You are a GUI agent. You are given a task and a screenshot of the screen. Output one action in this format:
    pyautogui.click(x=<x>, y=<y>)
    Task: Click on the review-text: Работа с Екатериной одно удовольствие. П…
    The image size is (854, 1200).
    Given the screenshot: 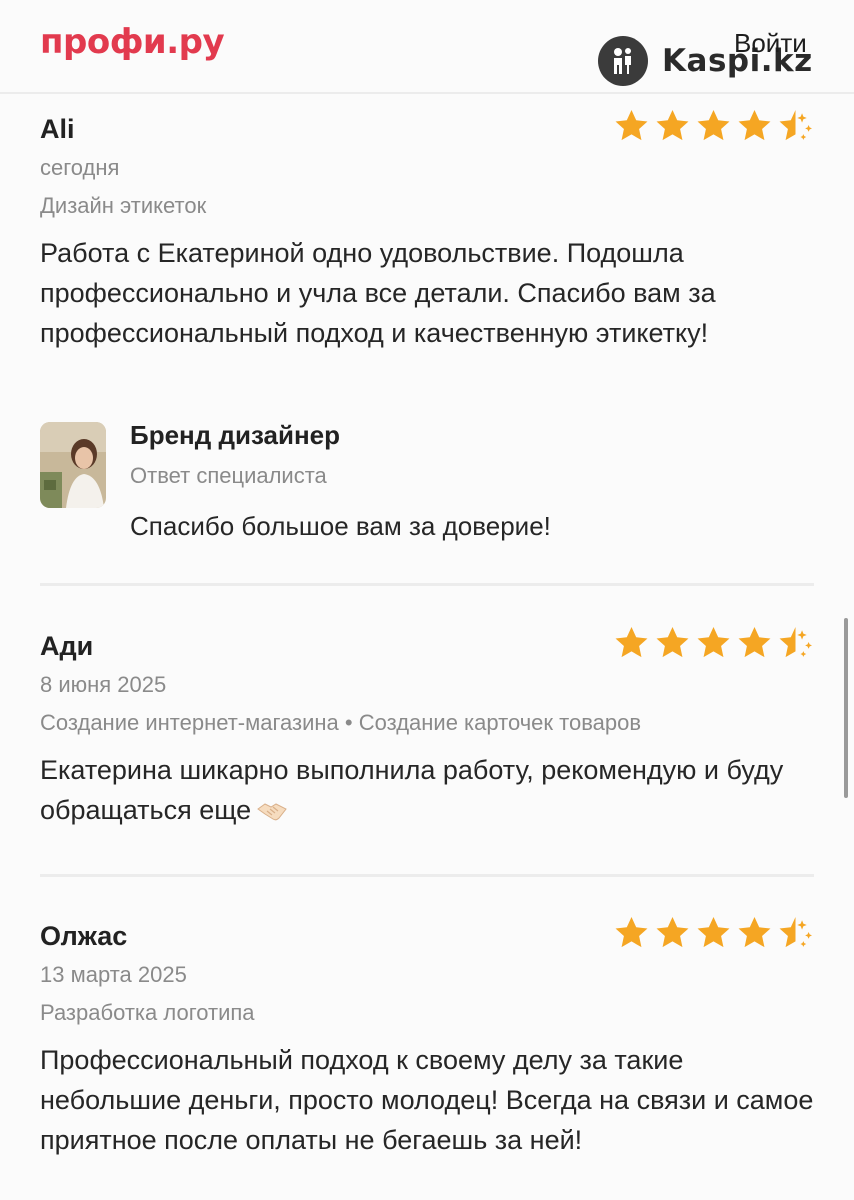 What is the action you would take?
    pyautogui.click(x=378, y=293)
    